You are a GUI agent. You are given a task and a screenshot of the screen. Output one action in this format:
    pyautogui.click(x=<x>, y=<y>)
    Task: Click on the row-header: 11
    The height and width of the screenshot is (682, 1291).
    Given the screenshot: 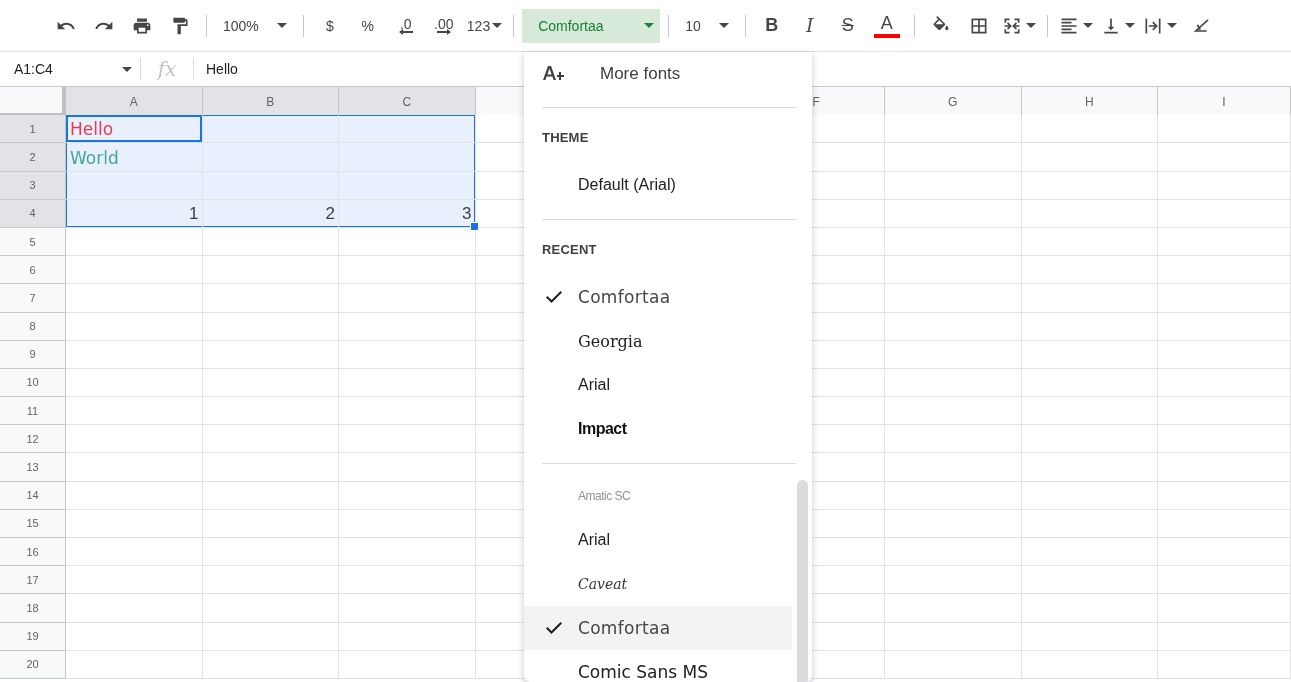 What is the action you would take?
    pyautogui.click(x=33, y=411)
    